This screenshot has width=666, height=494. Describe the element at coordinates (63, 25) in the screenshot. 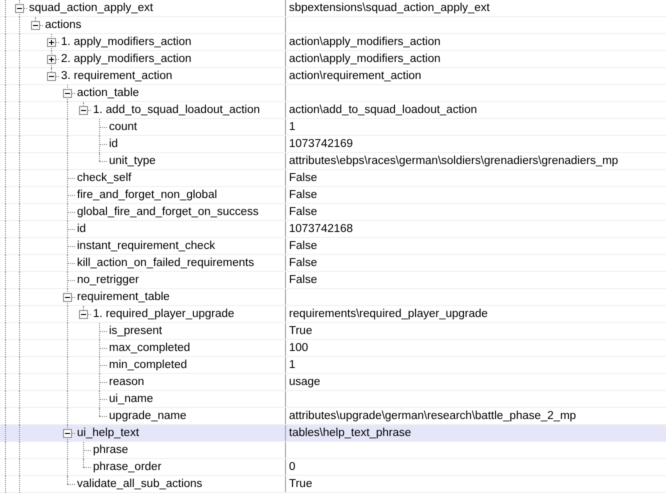

I see `node-label: actions` at that location.